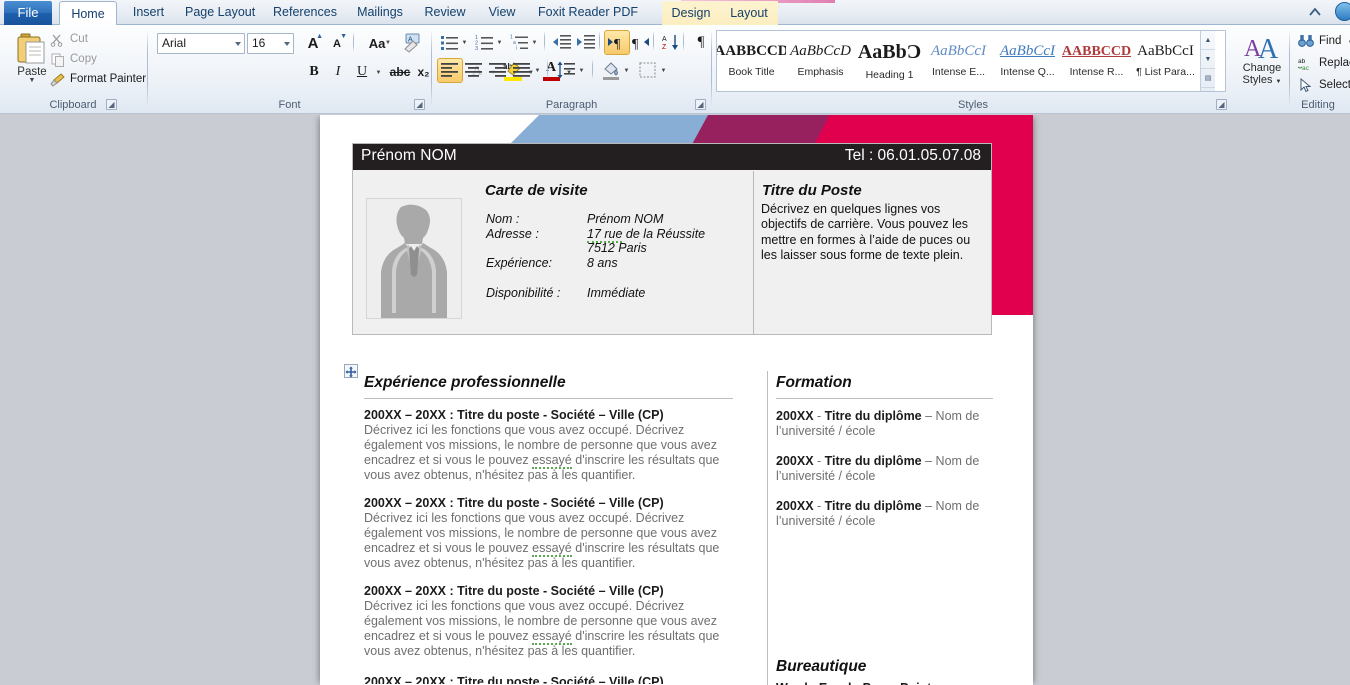  What do you see at coordinates (1342, 11) in the screenshot?
I see `help-icon` at bounding box center [1342, 11].